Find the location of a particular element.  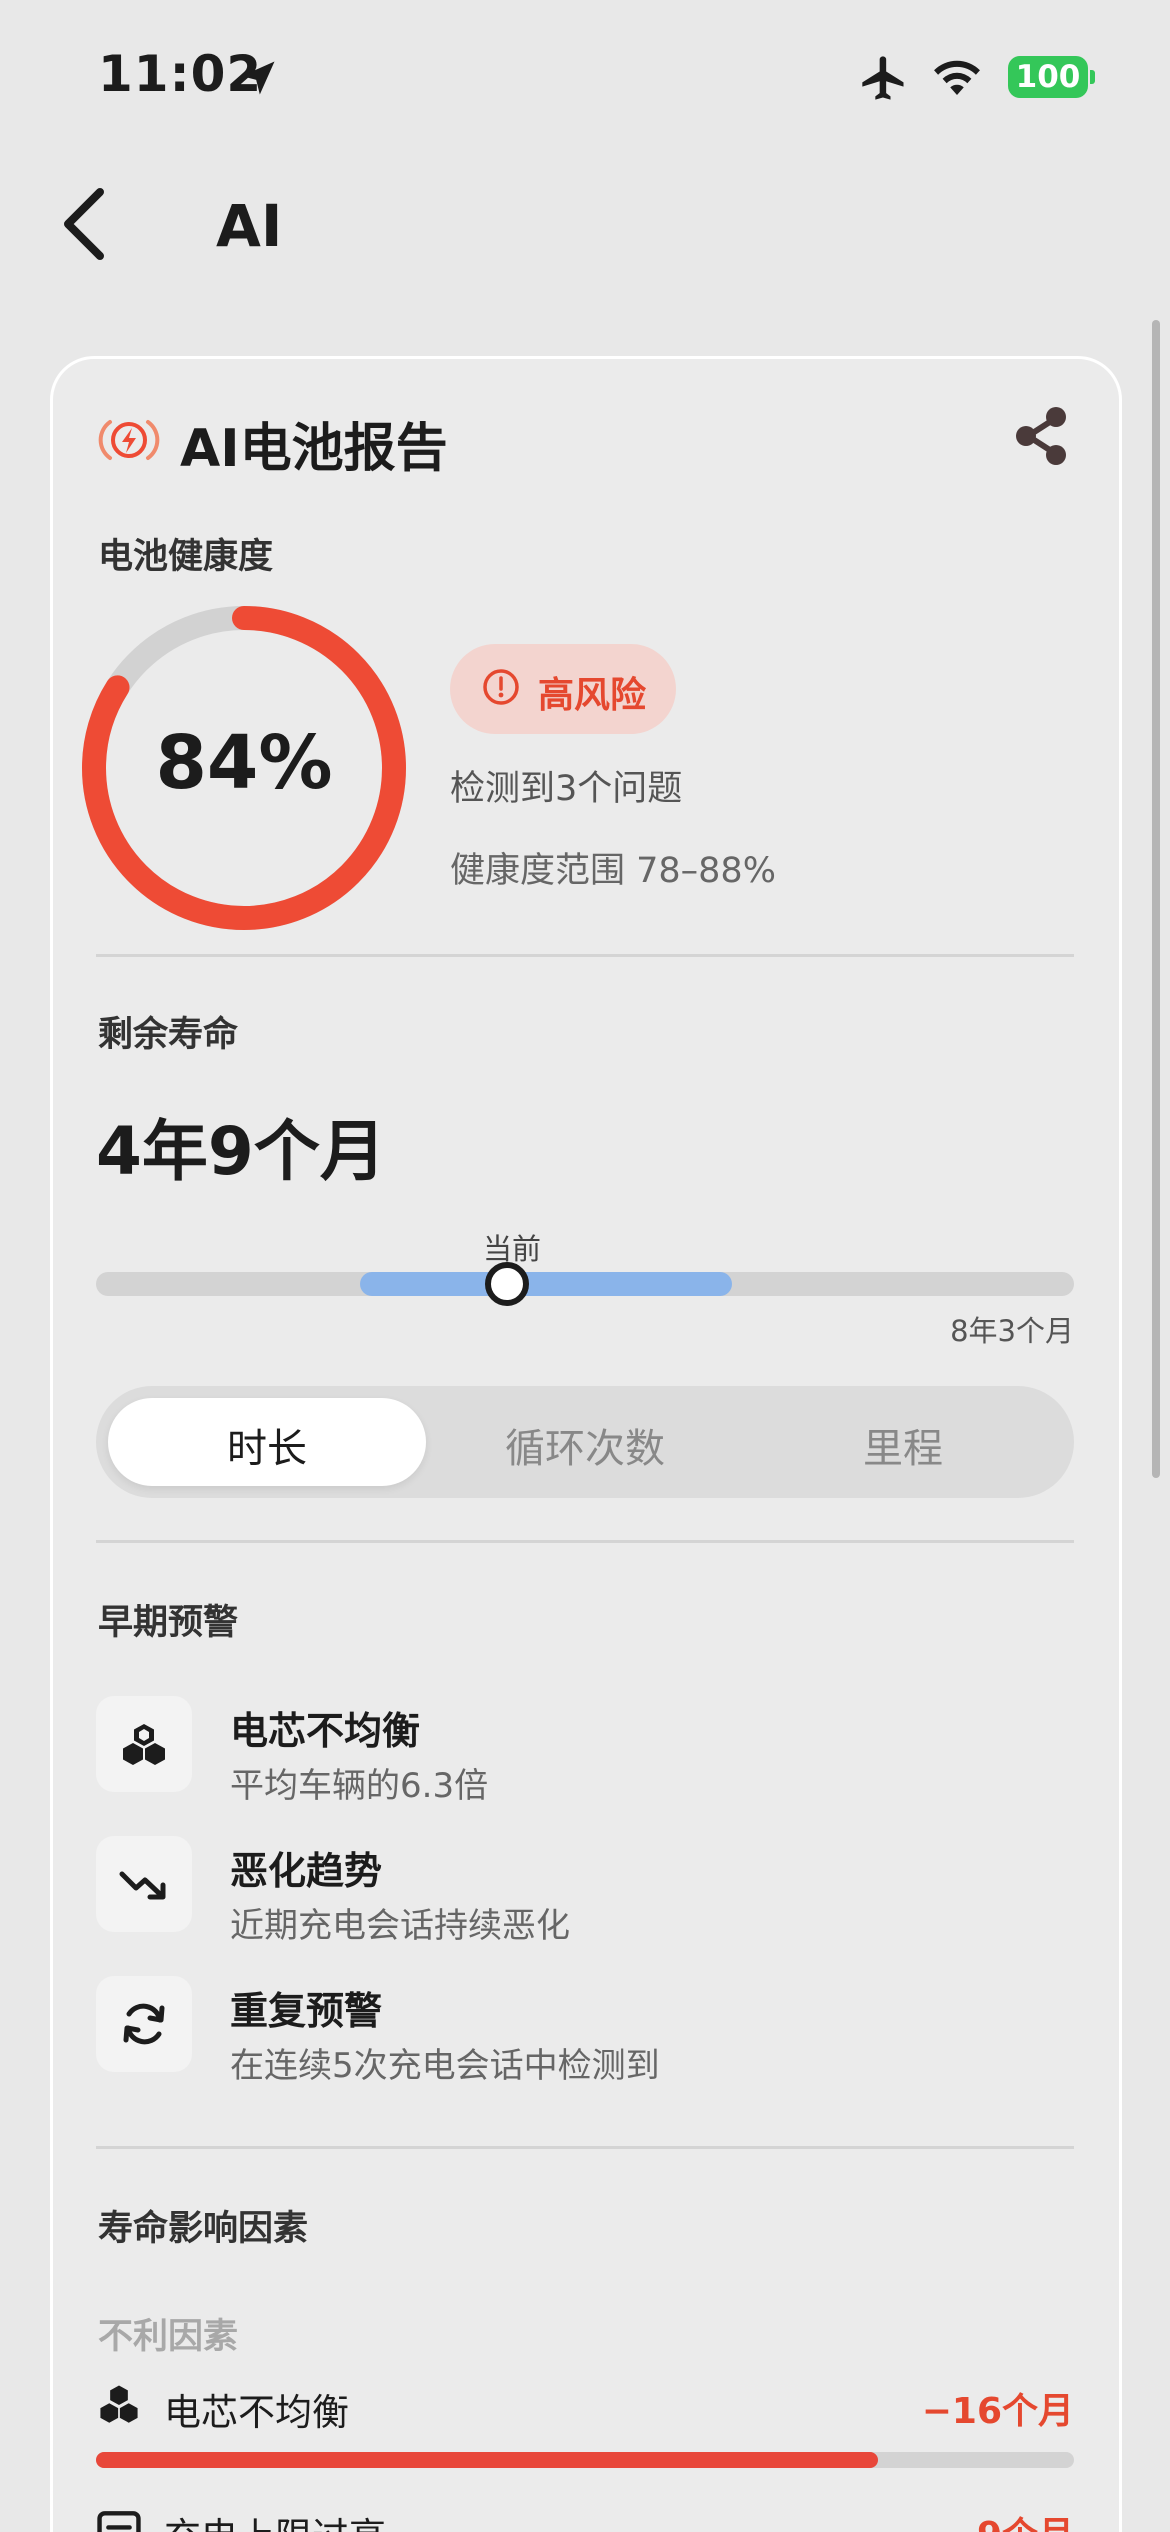

trend-down-icon is located at coordinates (142, 1885).